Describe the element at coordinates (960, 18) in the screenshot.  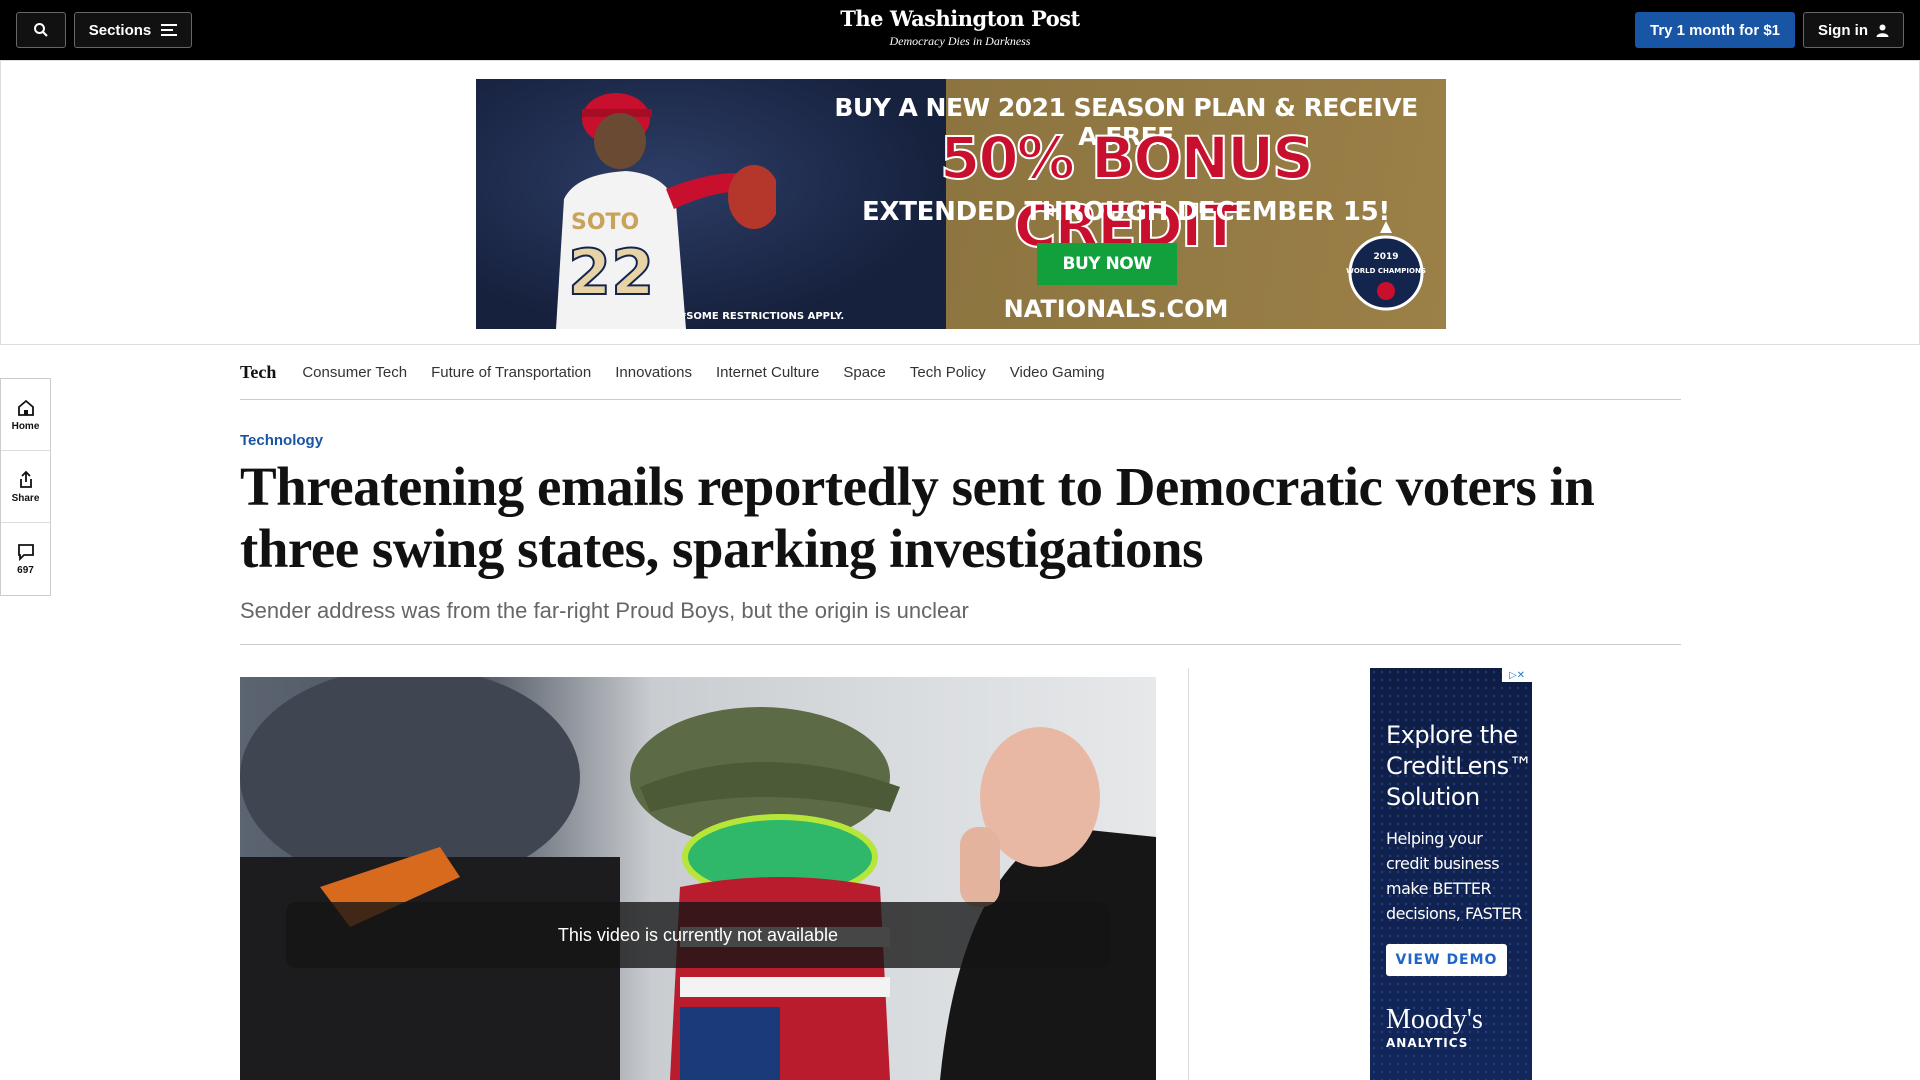
I see `logo-name: The Washington Post` at that location.